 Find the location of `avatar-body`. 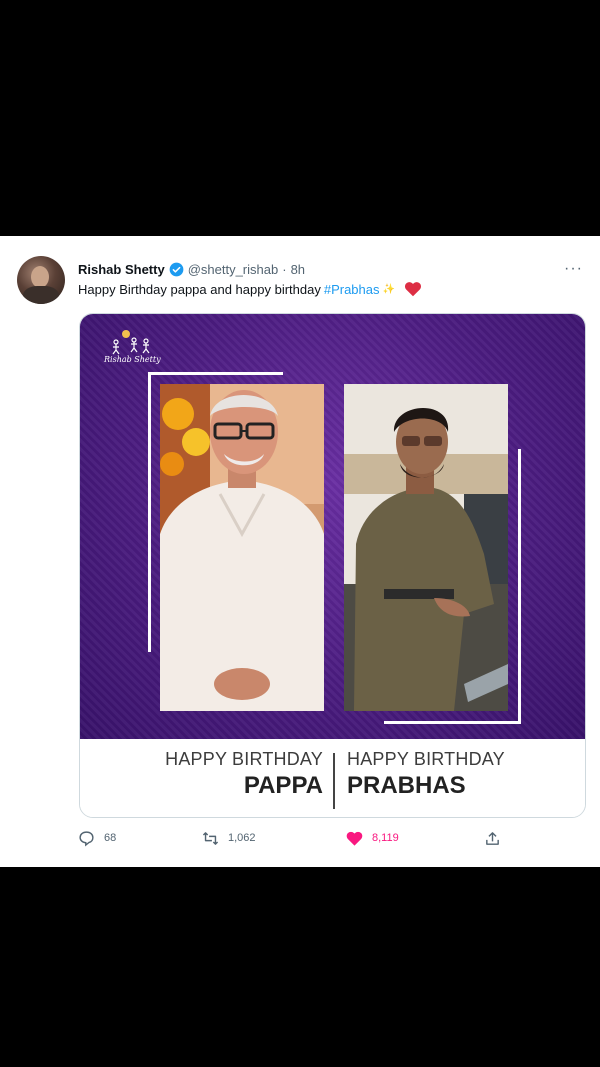

avatar-body is located at coordinates (41, 295).